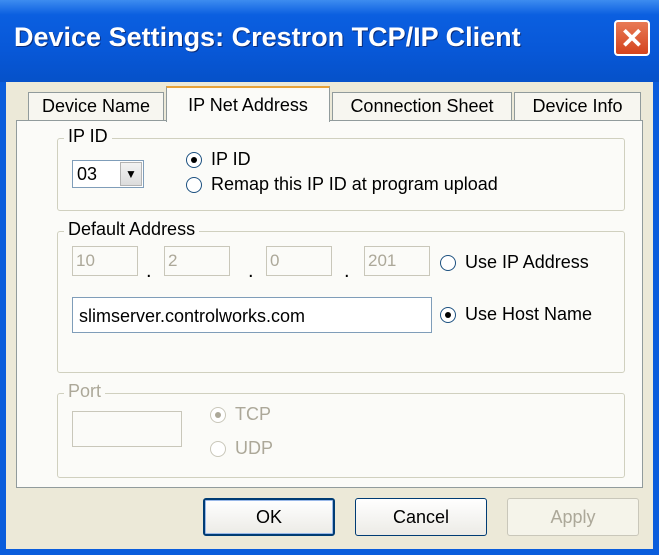 The image size is (659, 555). What do you see at coordinates (105, 261) in the screenshot?
I see `ip-octet-1-input: 10` at bounding box center [105, 261].